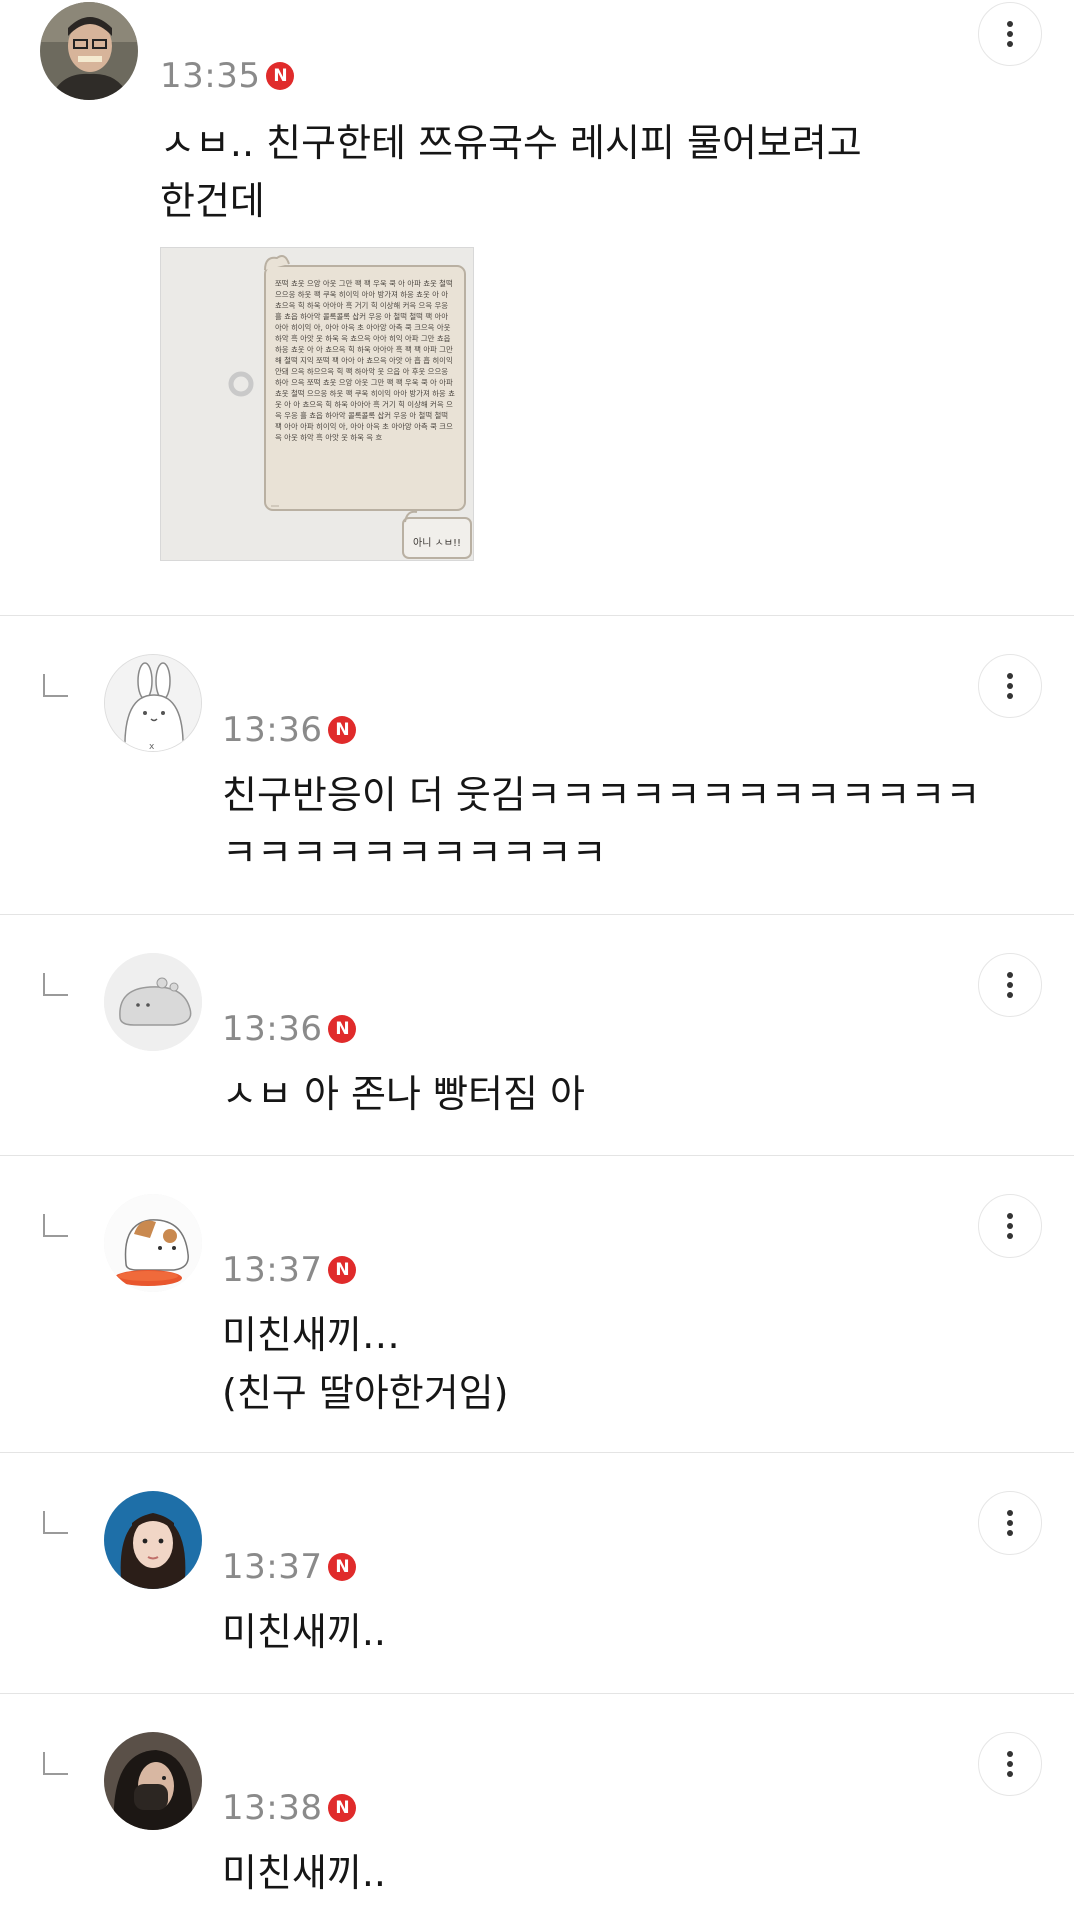 The image size is (1074, 1907). Describe the element at coordinates (365, 1364) in the screenshot. I see `comment-text: 미친새끼… (친구 딸아한거임)` at that location.